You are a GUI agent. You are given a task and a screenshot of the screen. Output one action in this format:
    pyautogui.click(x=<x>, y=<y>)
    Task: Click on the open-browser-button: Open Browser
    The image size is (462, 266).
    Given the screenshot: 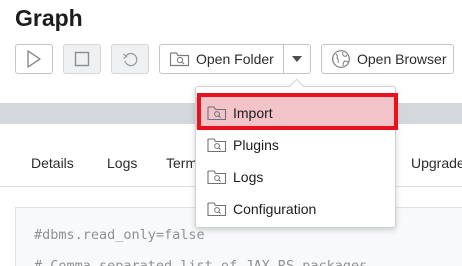 What is the action you would take?
    pyautogui.click(x=387, y=59)
    